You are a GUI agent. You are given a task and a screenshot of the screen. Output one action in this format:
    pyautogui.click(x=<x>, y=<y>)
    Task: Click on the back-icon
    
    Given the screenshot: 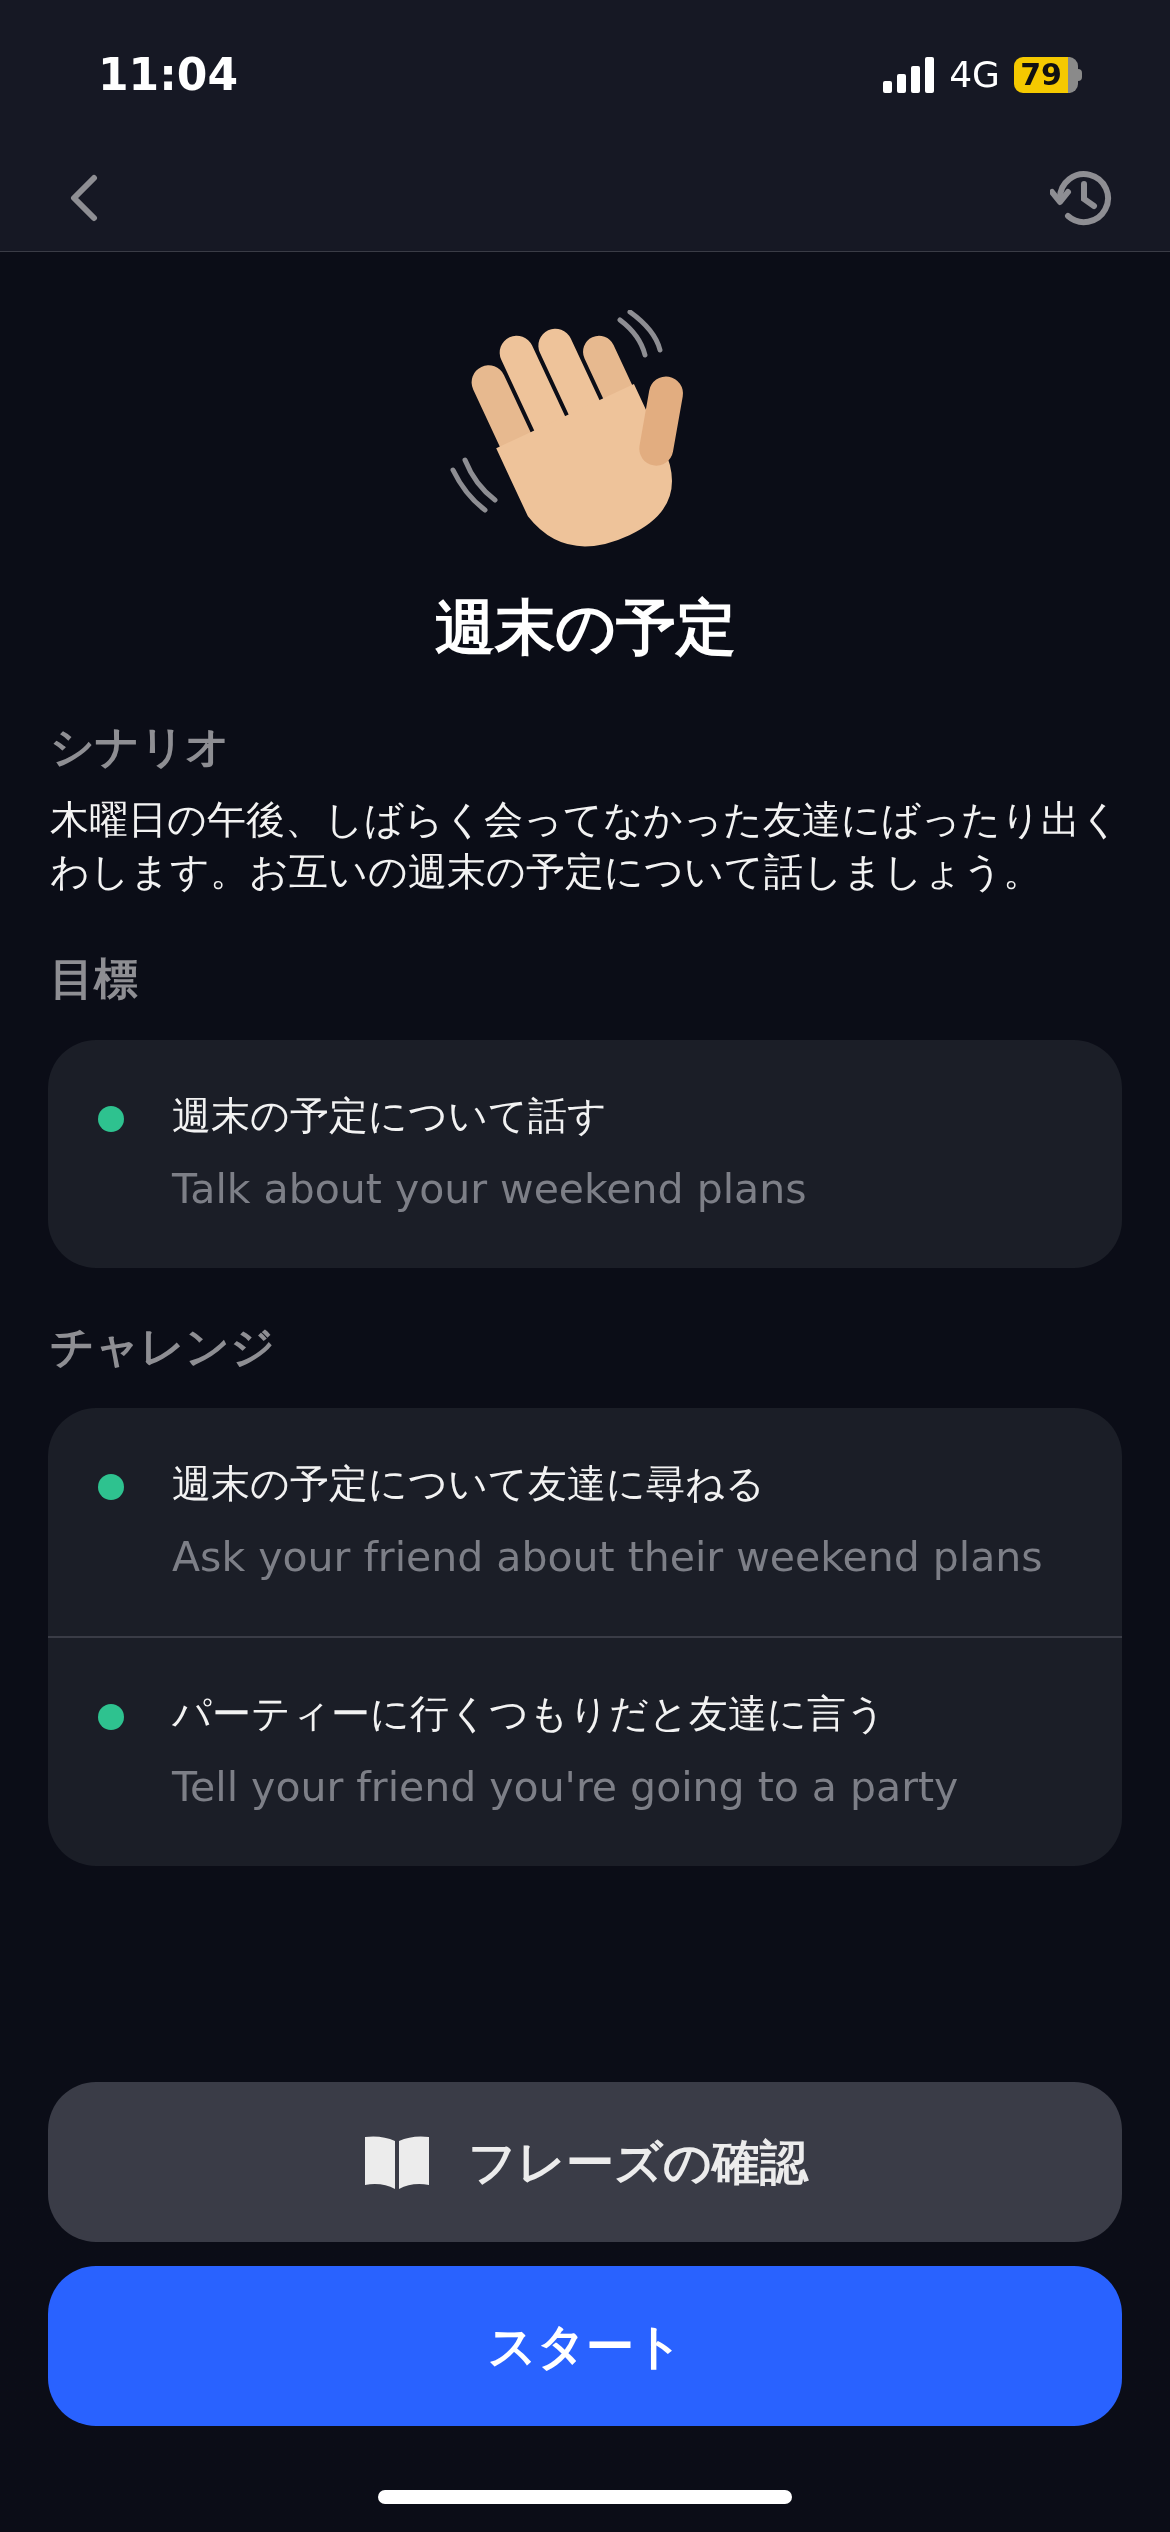 What is the action you would take?
    pyautogui.click(x=84, y=198)
    